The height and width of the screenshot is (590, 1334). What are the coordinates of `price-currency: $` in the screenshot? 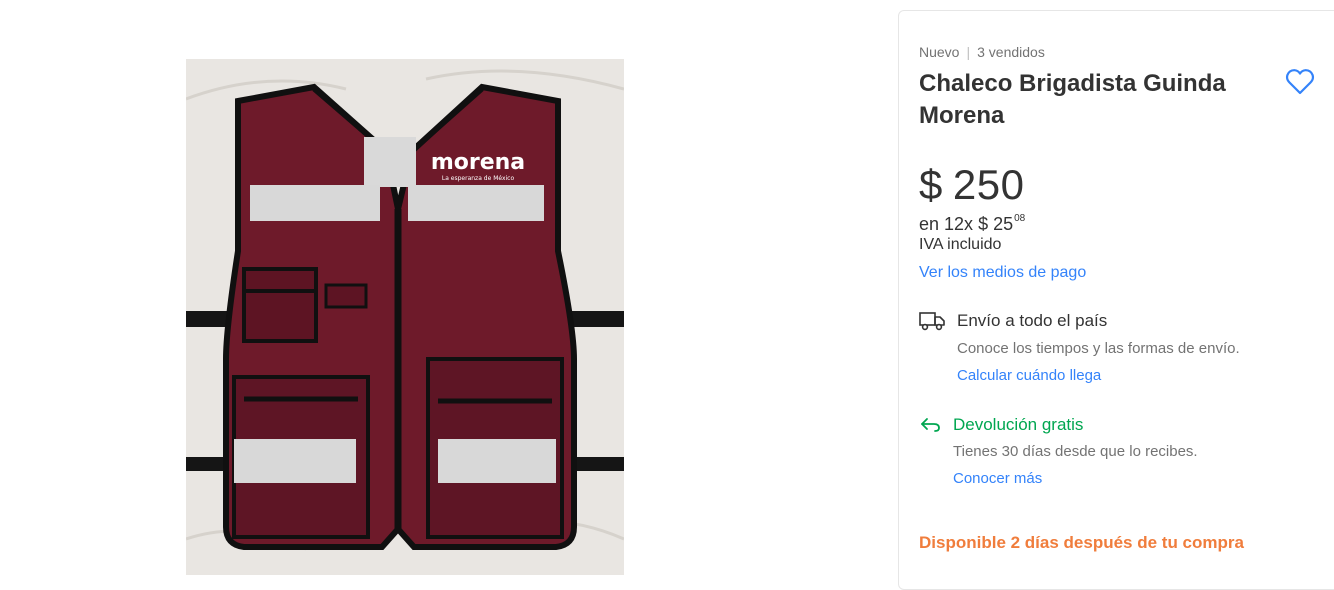 It's located at (931, 184).